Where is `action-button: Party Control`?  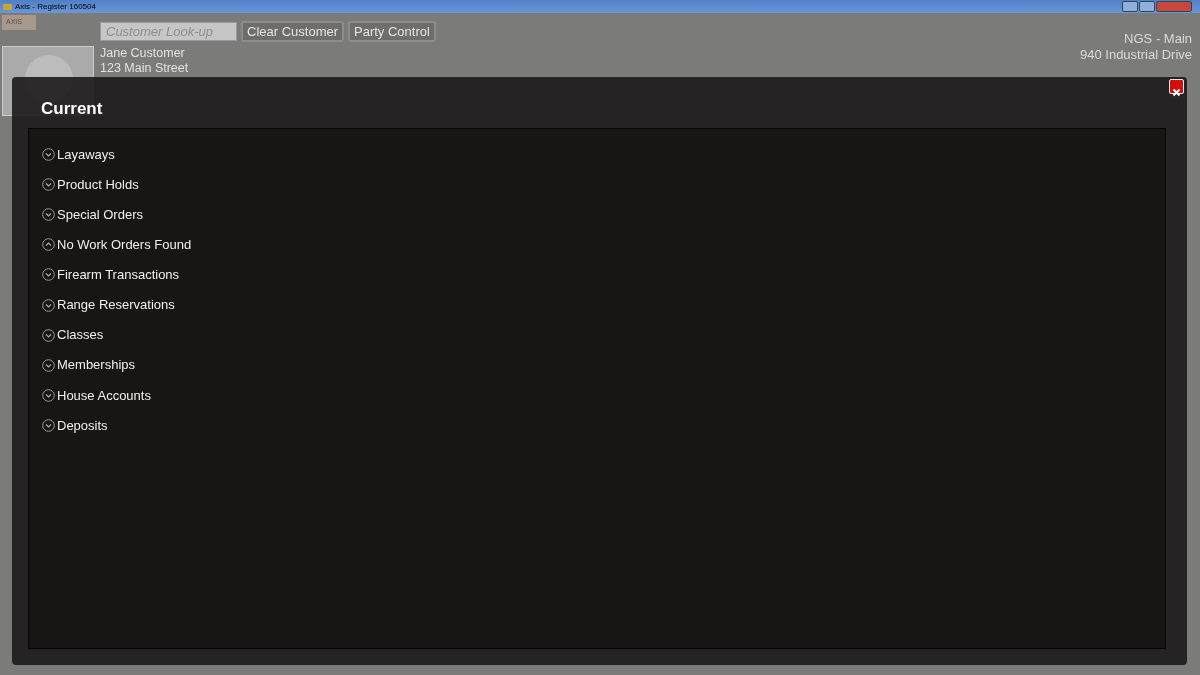 action-button: Party Control is located at coordinates (392, 31).